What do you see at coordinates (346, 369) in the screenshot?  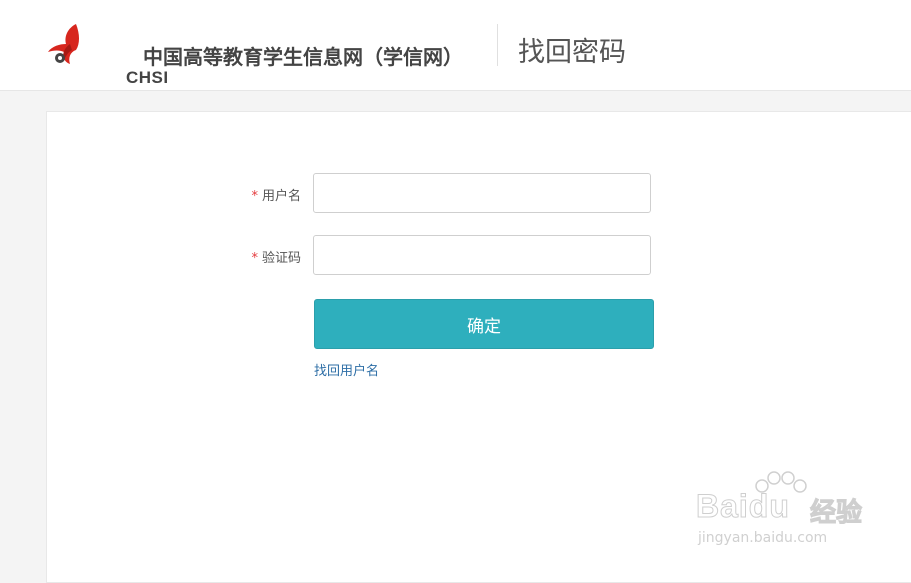 I see `recover-username-link: 找回用户名` at bounding box center [346, 369].